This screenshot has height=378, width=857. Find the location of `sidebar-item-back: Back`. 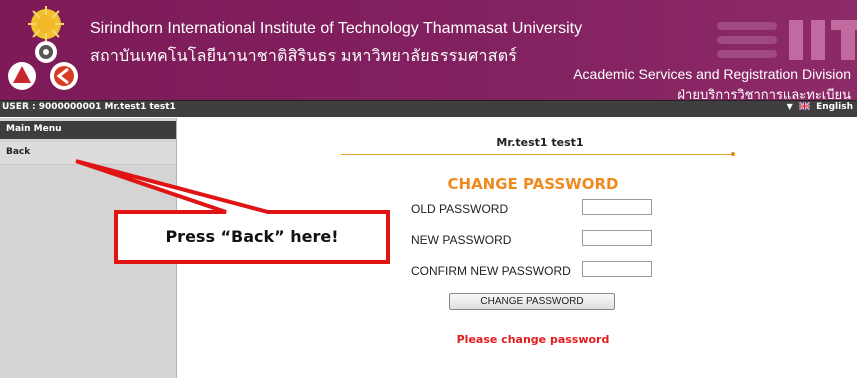

sidebar-item-back: Back is located at coordinates (88, 153).